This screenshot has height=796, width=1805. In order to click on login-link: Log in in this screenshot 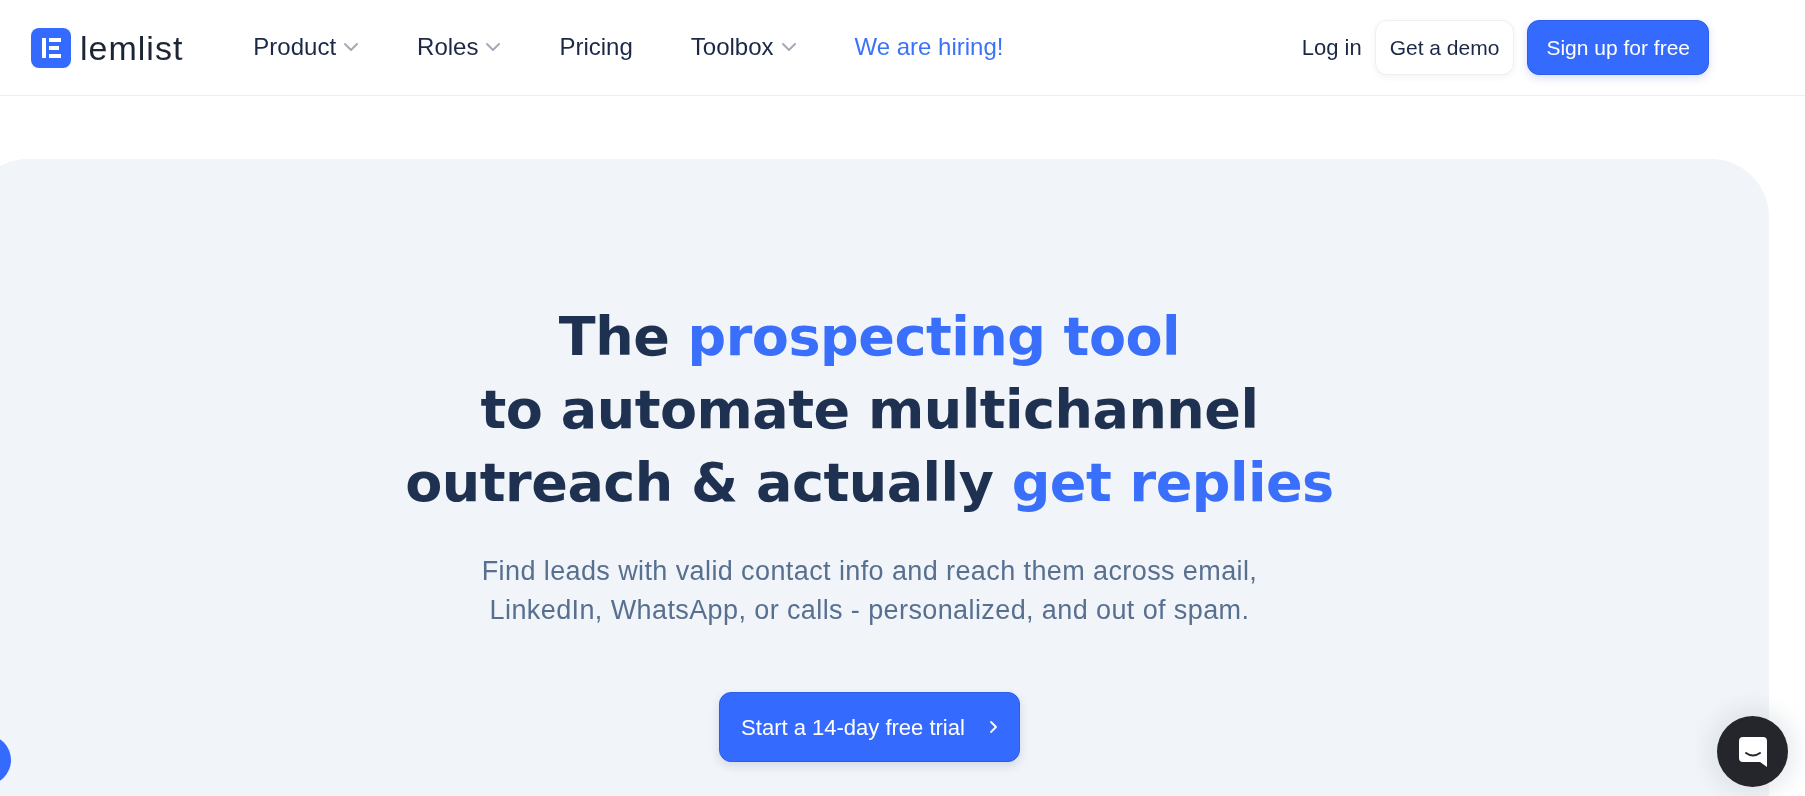, I will do `click(1331, 47)`.